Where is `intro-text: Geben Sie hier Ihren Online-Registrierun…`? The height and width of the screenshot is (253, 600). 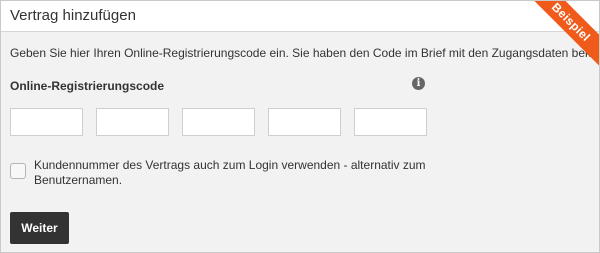 intro-text: Geben Sie hier Ihren Online-Registrierun… is located at coordinates (305, 53).